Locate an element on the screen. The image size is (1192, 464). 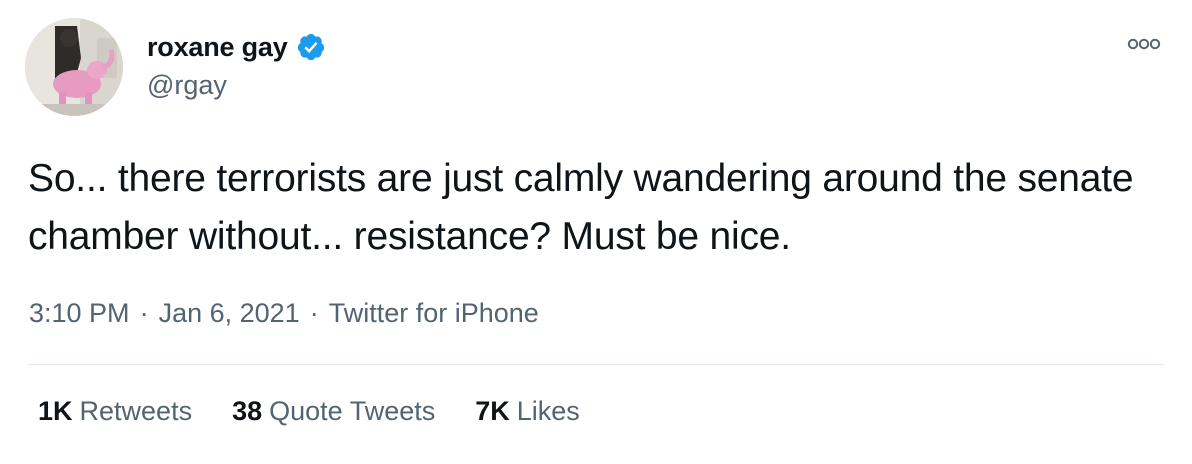
likes-stat: 7K Likes is located at coordinates (527, 411).